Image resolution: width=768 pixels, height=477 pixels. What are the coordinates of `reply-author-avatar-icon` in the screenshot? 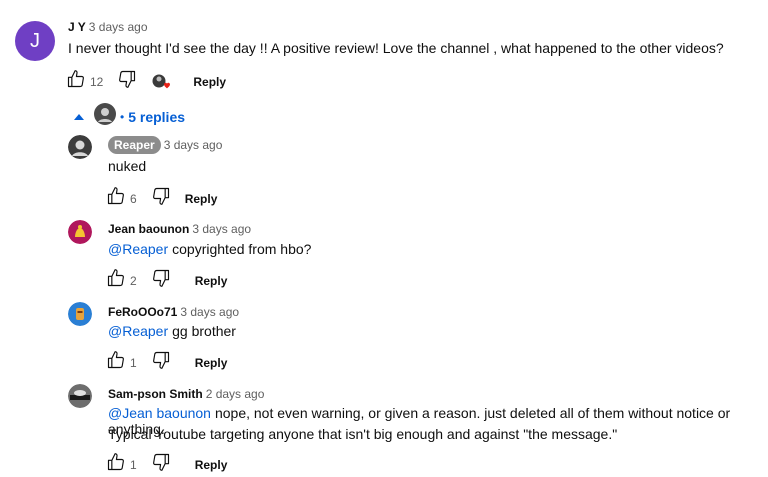 It's located at (105, 116).